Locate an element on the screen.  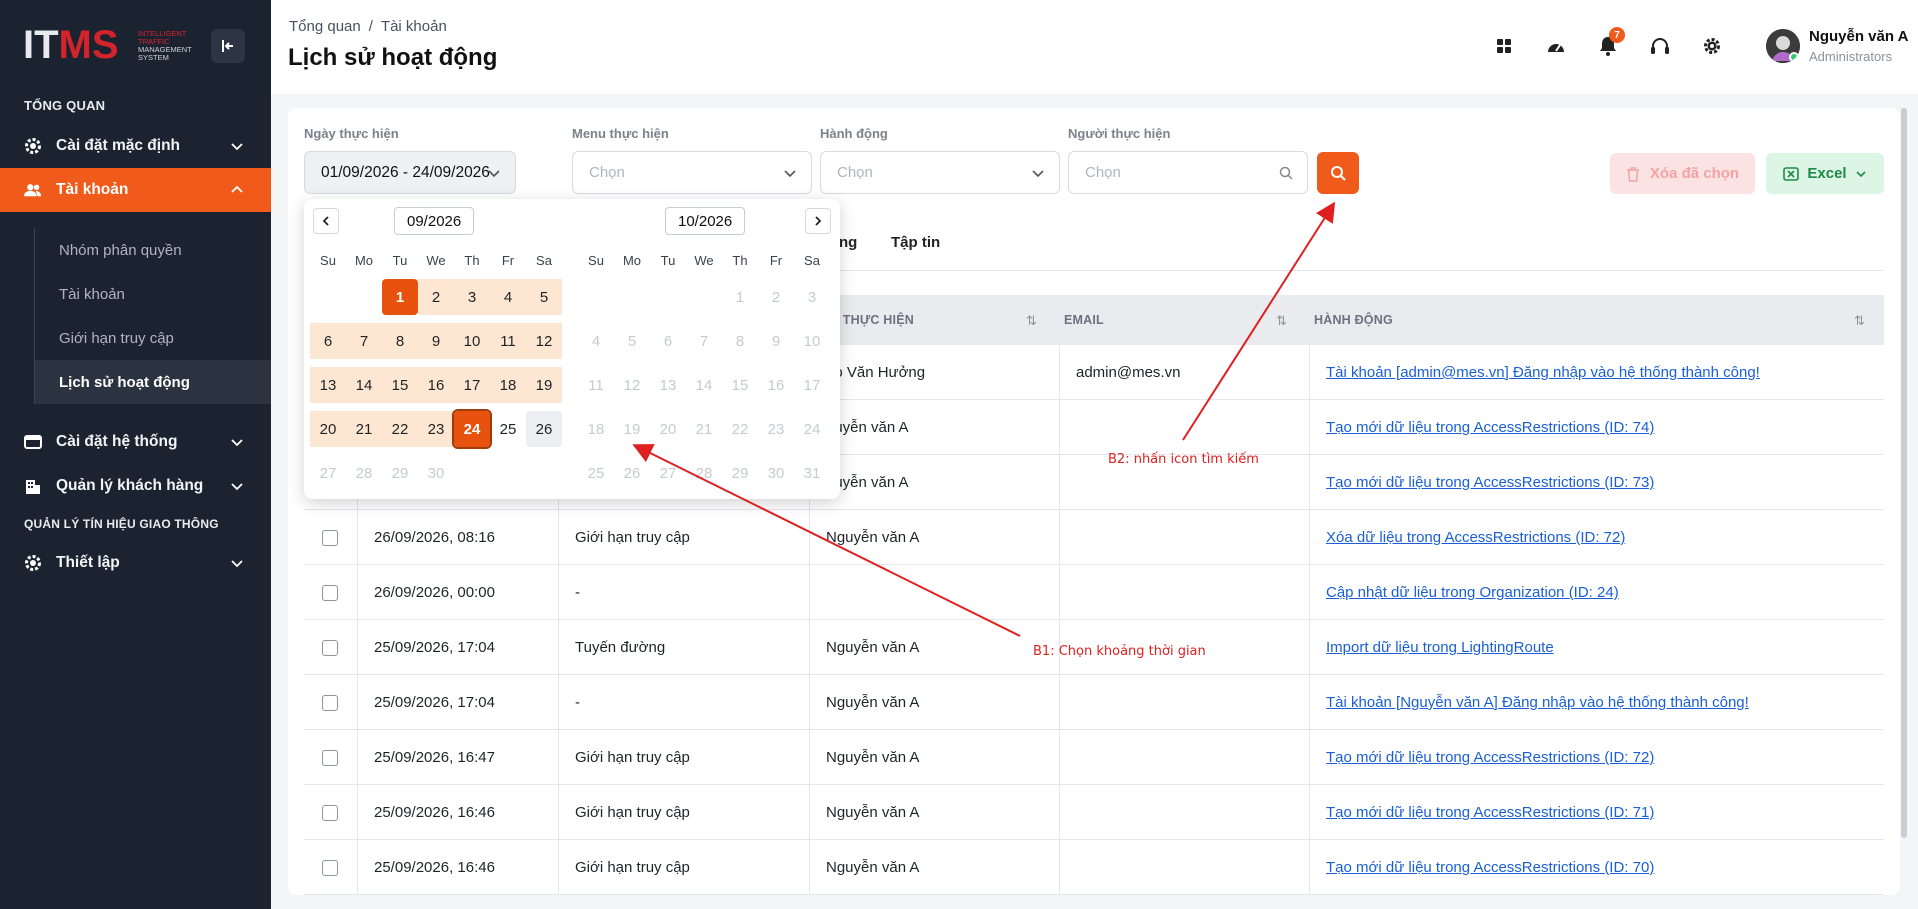
left-day: 5 is located at coordinates (544, 297).